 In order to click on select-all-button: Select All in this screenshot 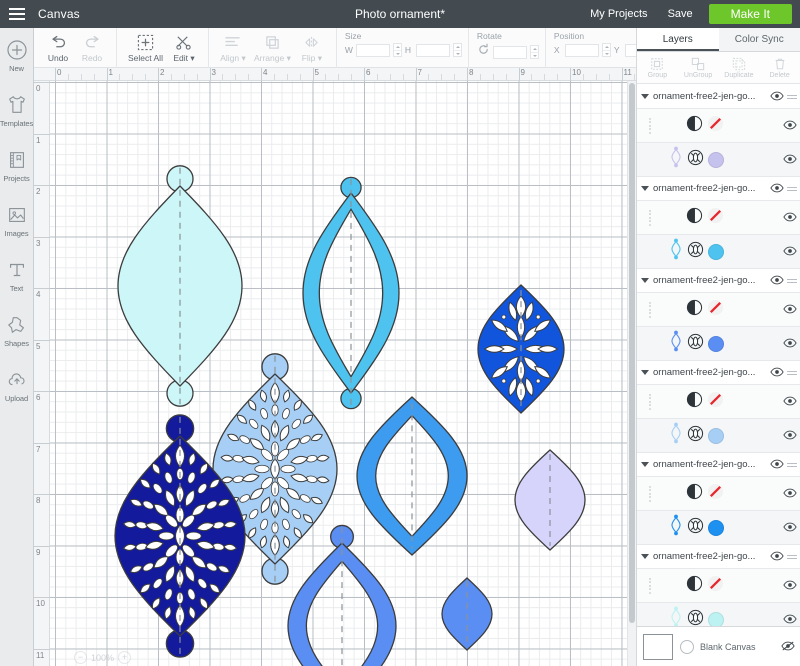, I will do `click(145, 47)`.